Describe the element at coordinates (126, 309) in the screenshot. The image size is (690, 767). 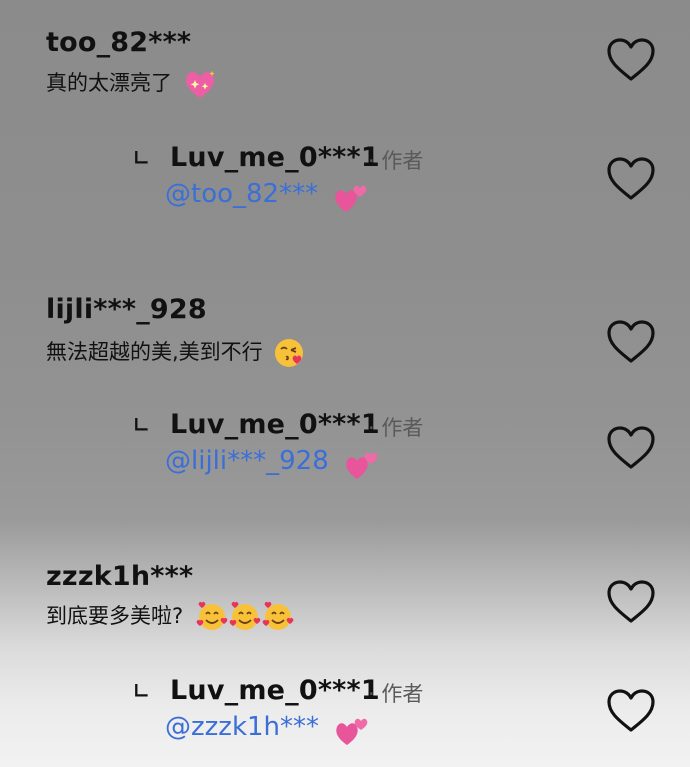
I see `comment-username: lijli***_928` at that location.